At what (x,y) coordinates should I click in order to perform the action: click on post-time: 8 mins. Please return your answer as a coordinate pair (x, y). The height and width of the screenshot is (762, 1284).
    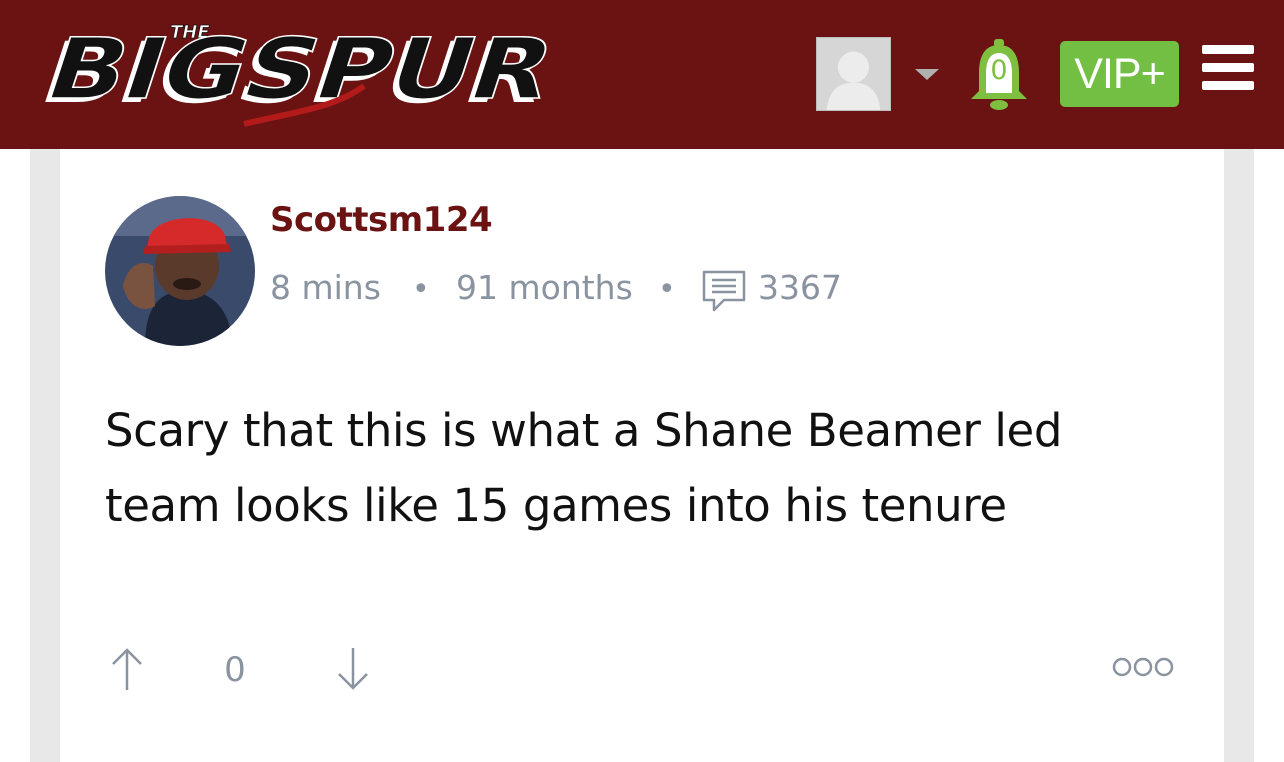
    Looking at the image, I should click on (325, 287).